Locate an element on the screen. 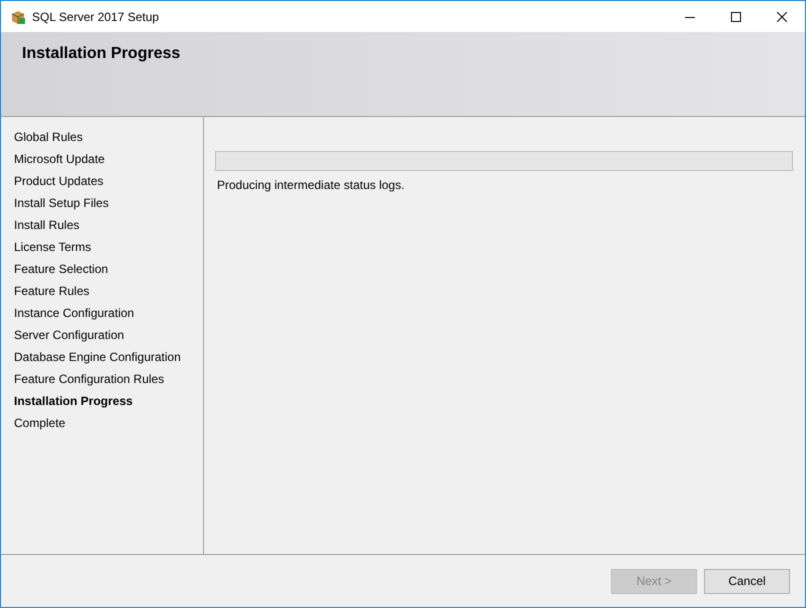 The width and height of the screenshot is (806, 608). step-item: Install Rules is located at coordinates (47, 225).